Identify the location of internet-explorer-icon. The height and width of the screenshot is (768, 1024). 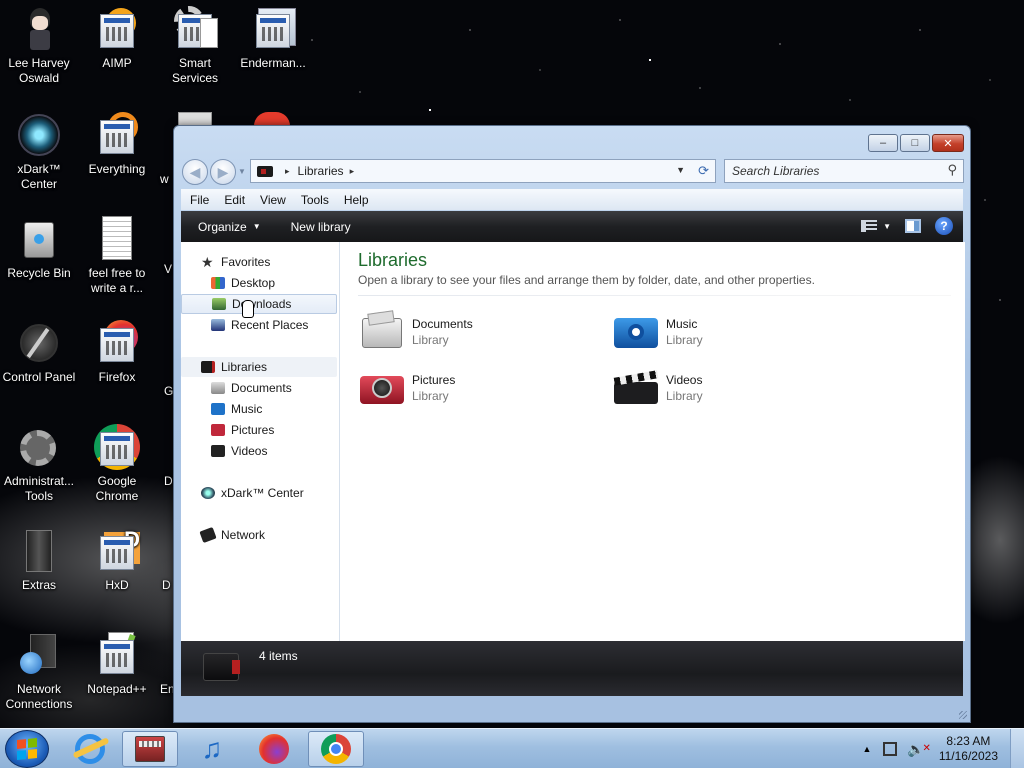
(91, 749).